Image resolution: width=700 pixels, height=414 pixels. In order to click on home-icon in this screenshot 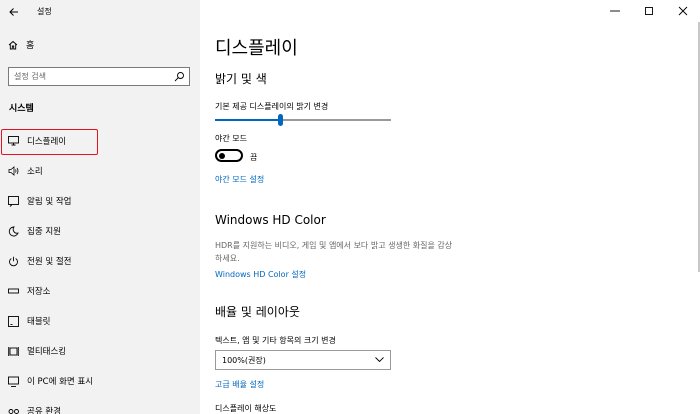, I will do `click(13, 44)`.